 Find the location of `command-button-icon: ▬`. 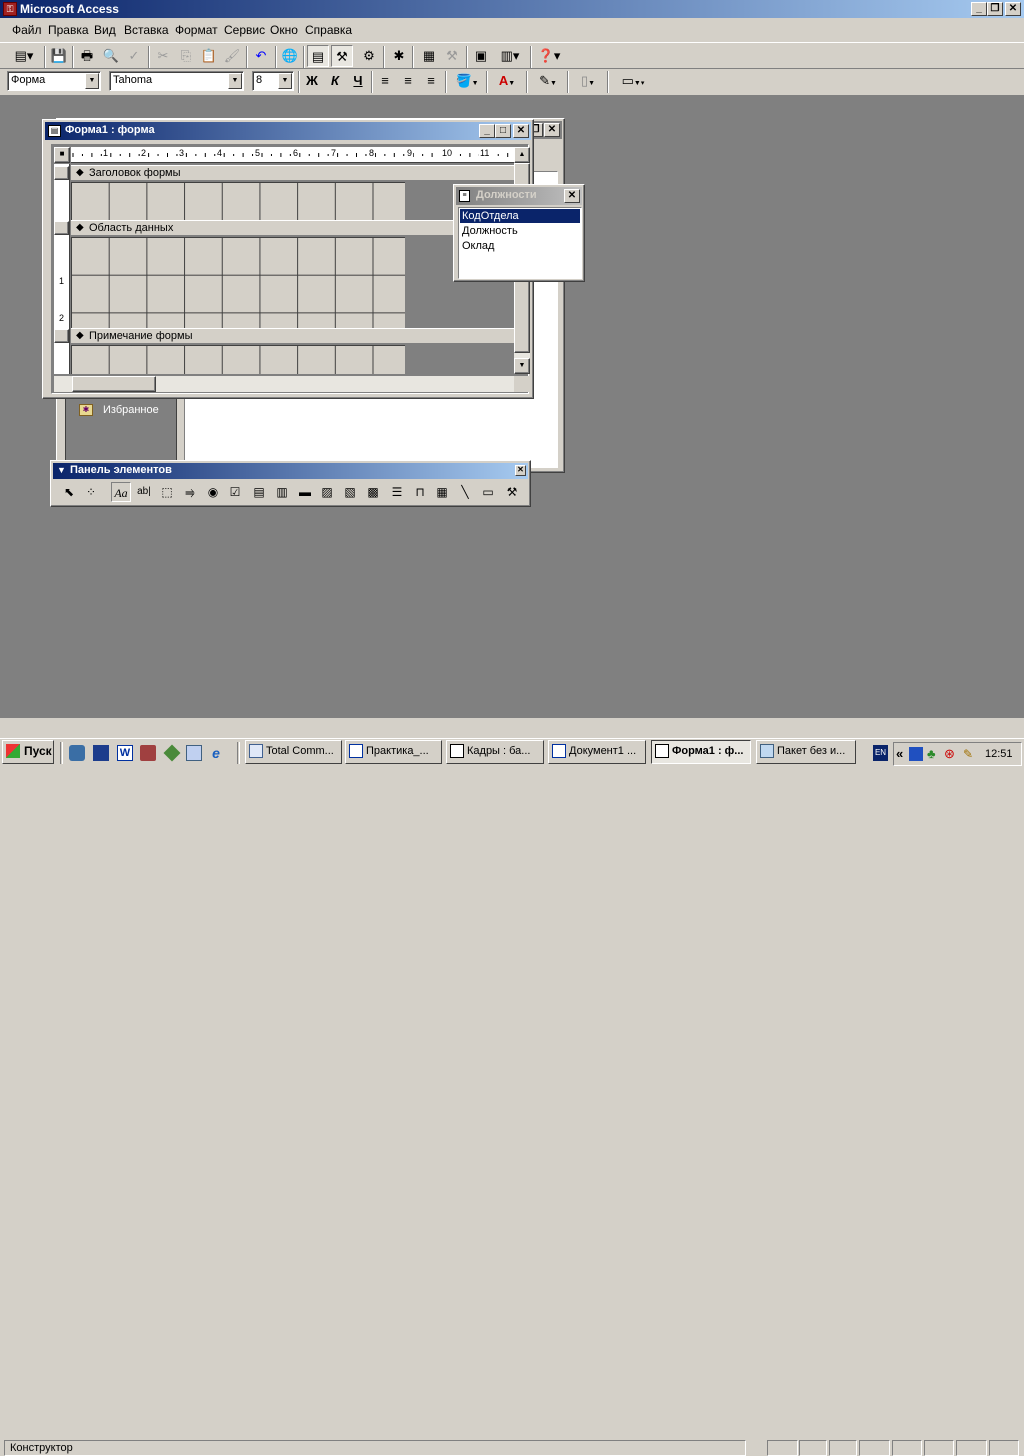

command-button-icon: ▬ is located at coordinates (305, 492).